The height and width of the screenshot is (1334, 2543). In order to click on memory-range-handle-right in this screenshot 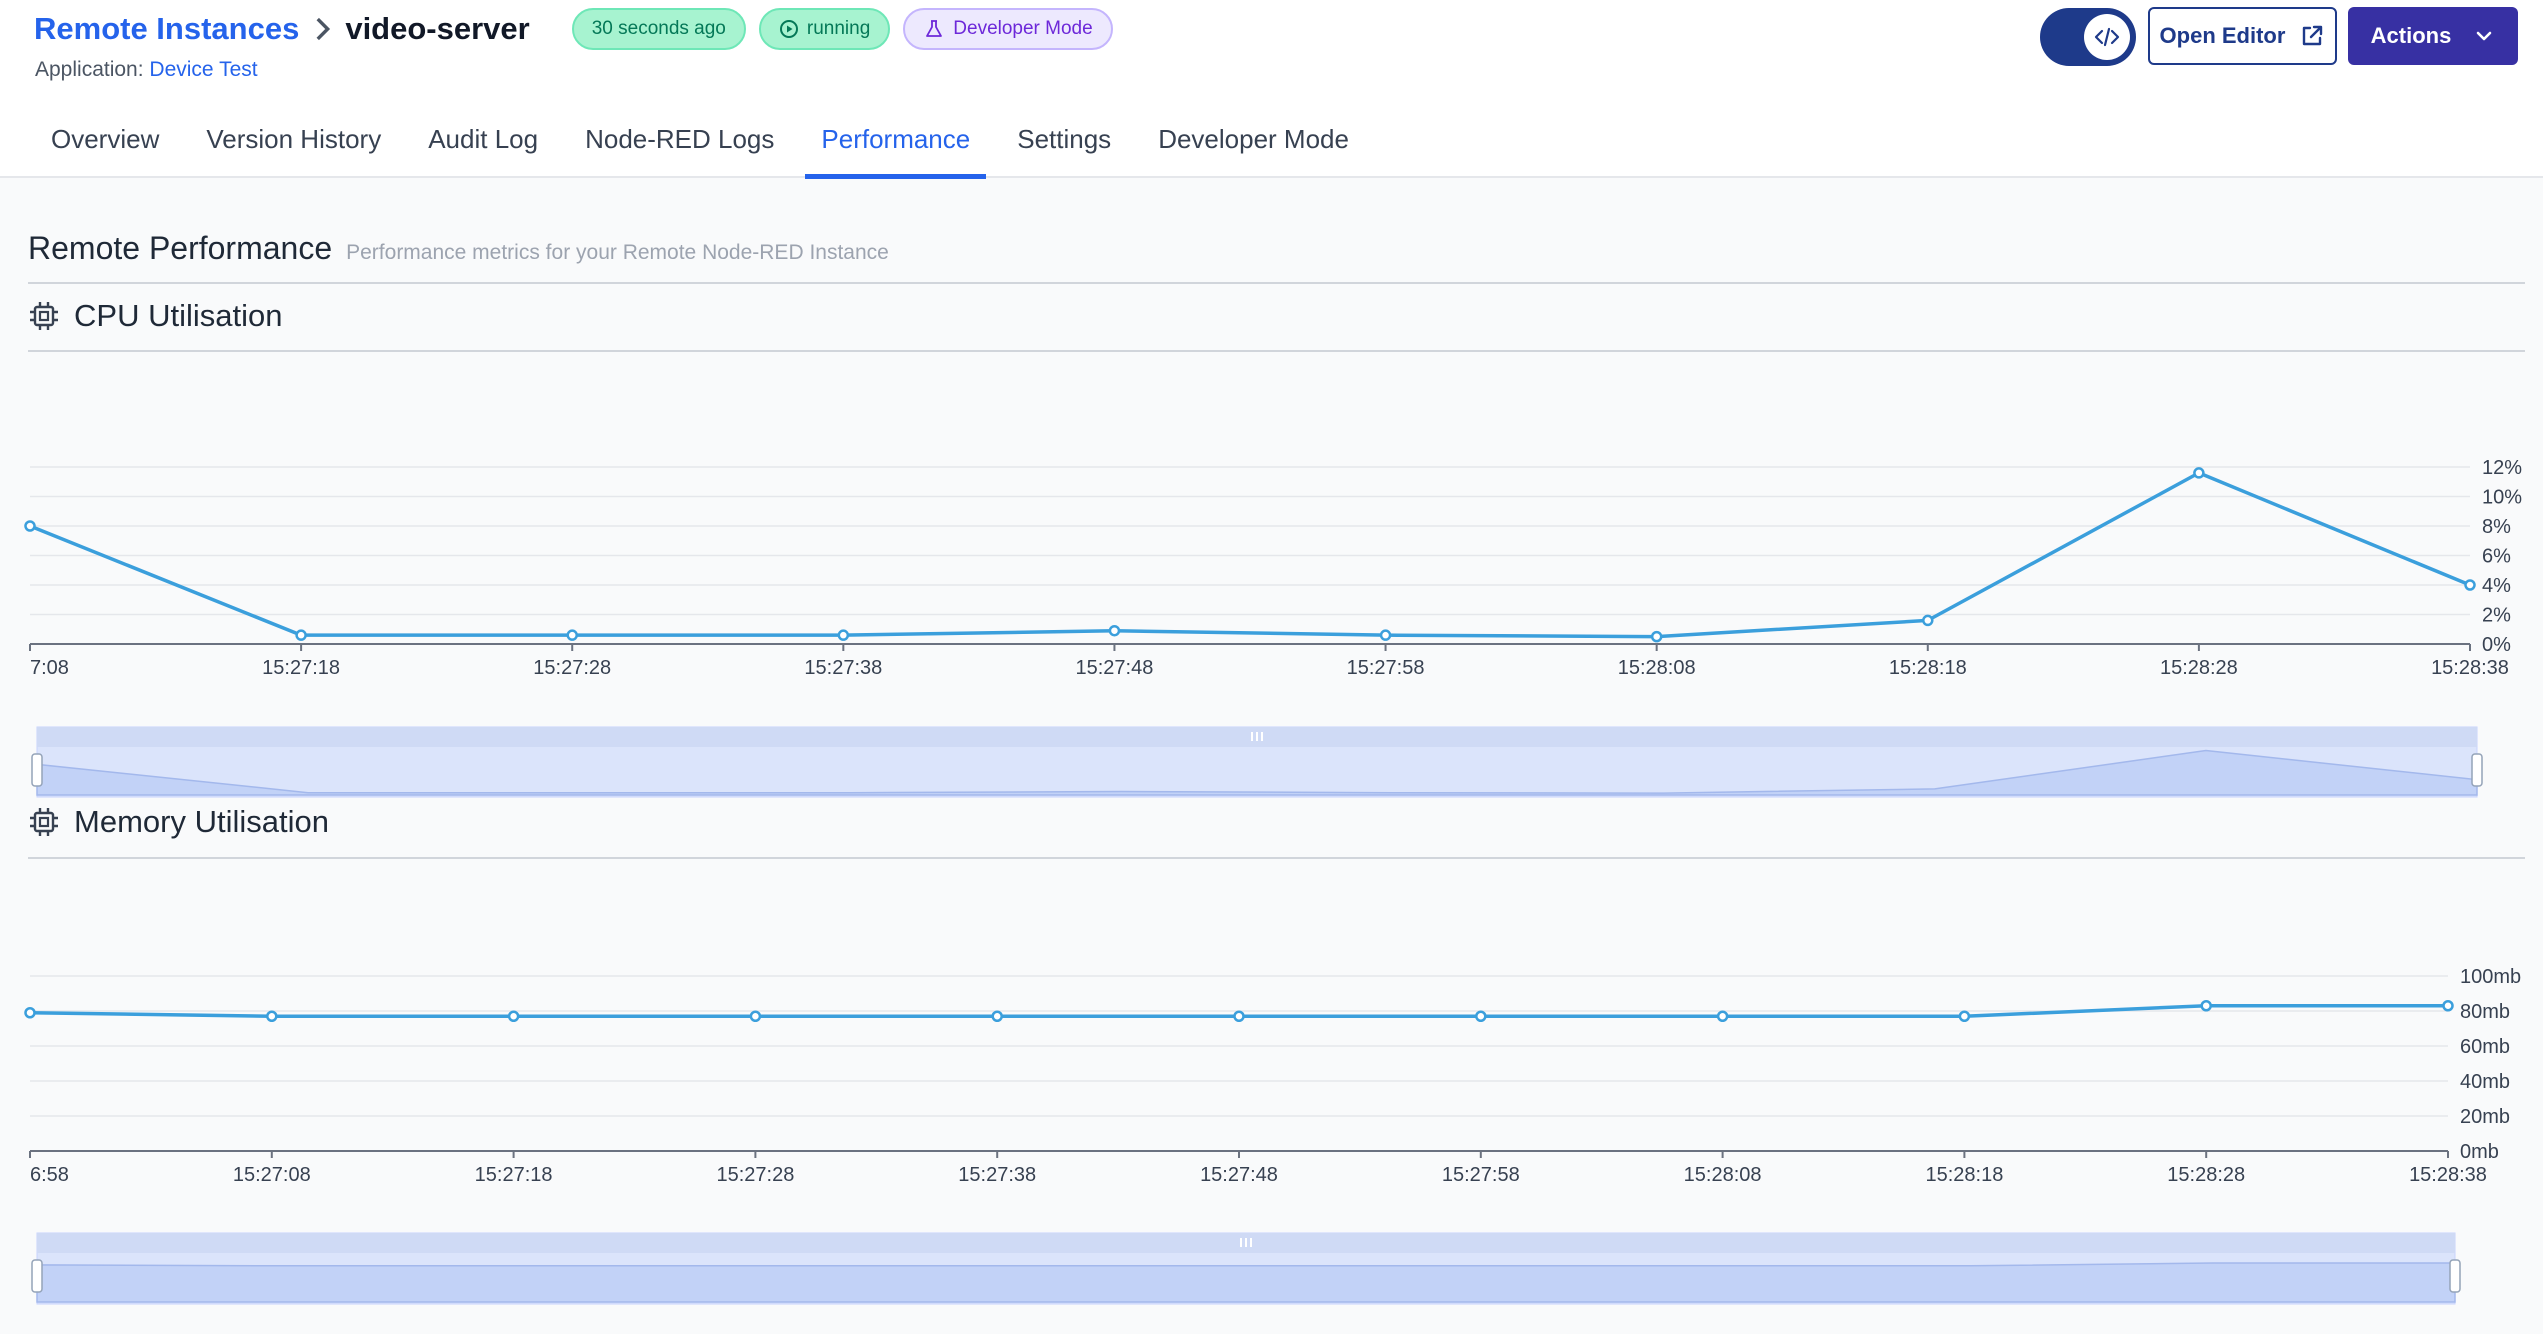, I will do `click(2455, 1276)`.